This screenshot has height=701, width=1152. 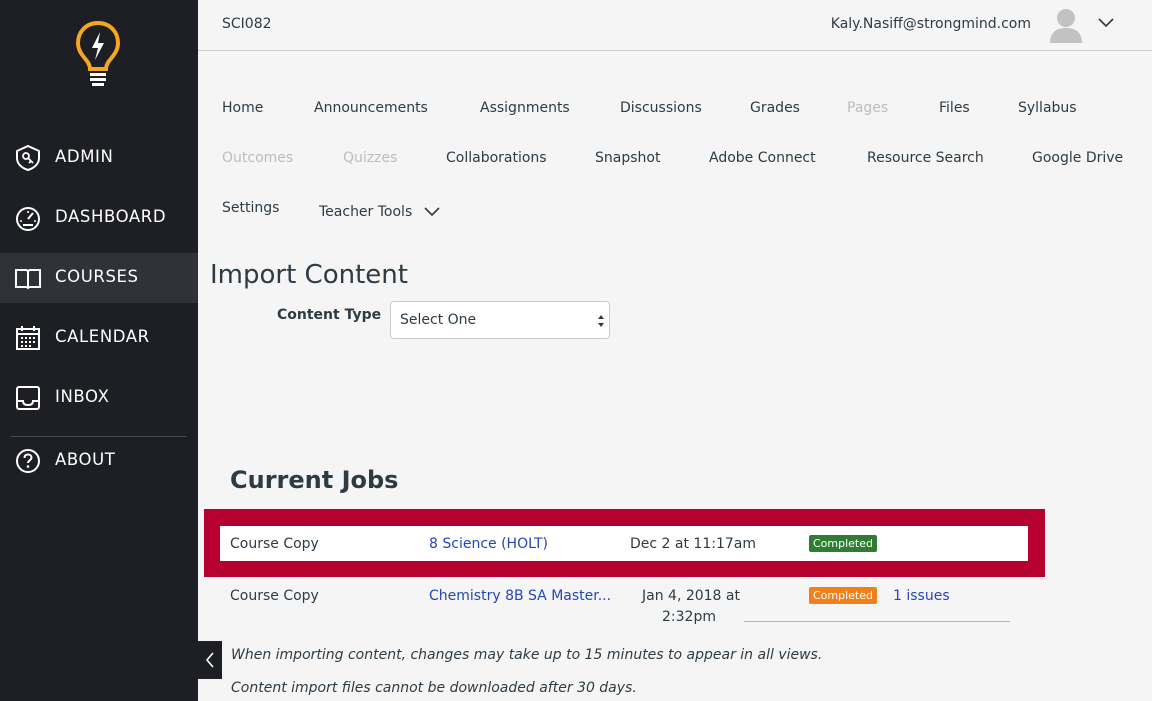 I want to click on course-nav-settings: Settings, so click(x=250, y=208).